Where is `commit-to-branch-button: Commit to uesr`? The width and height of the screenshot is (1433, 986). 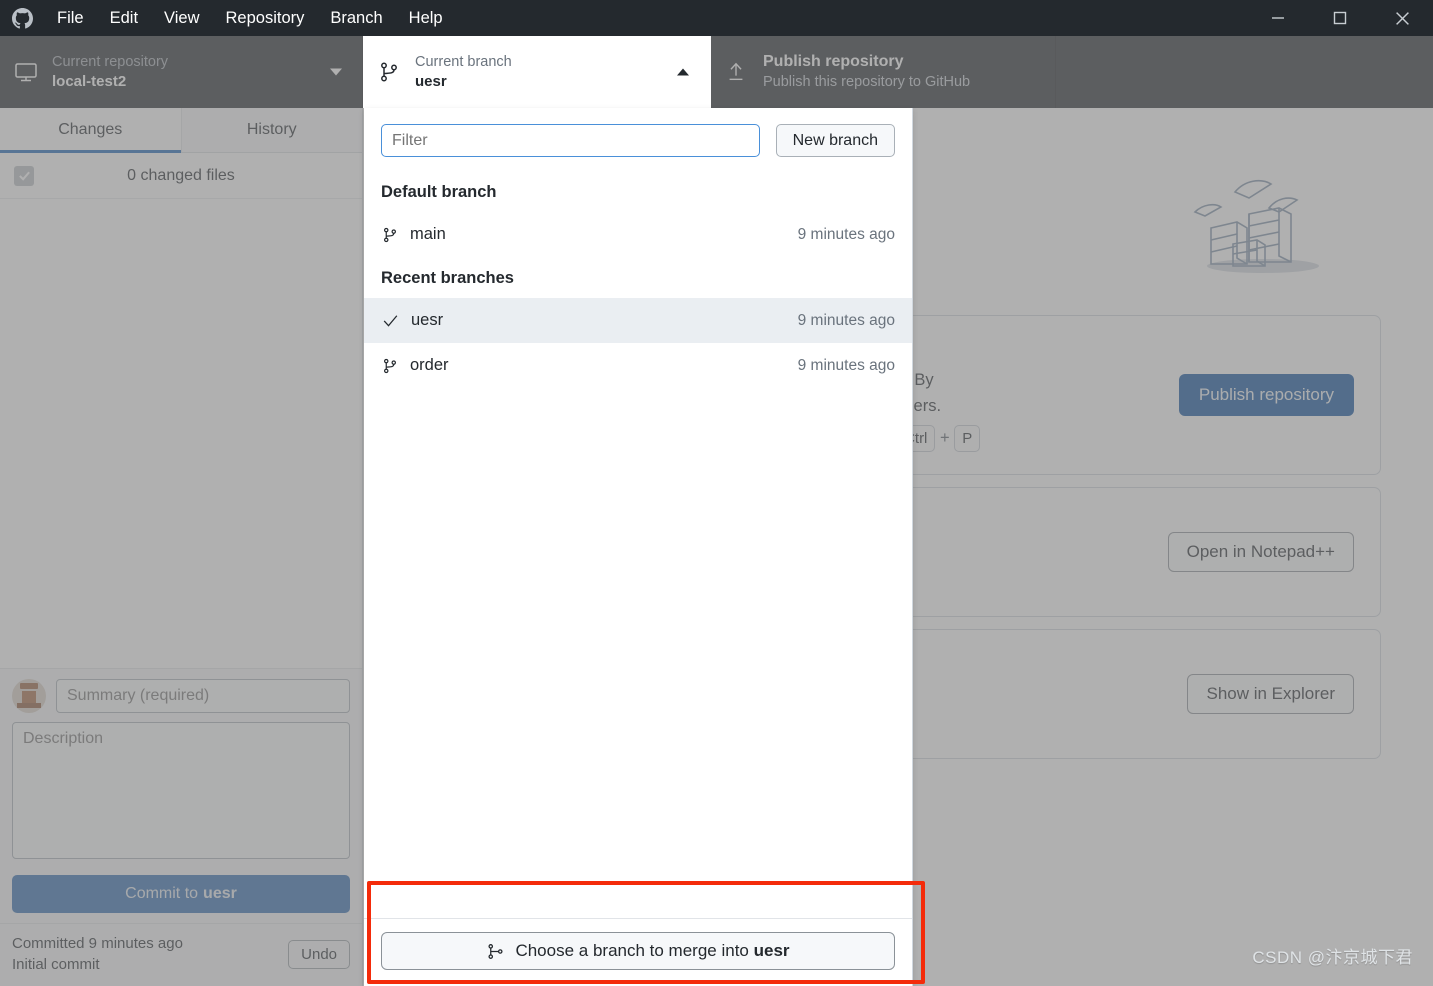
commit-to-branch-button: Commit to uesr is located at coordinates (181, 893).